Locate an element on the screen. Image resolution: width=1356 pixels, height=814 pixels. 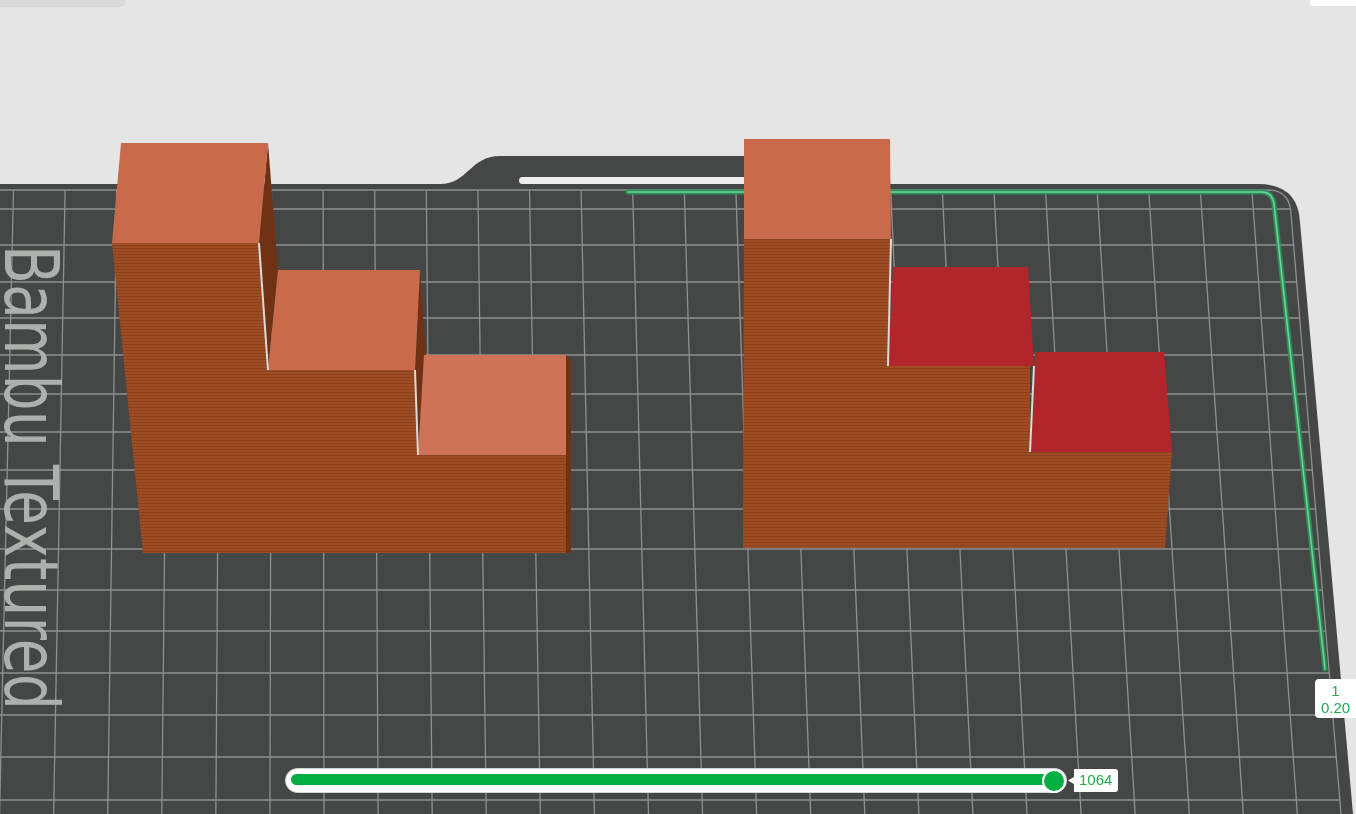
layer-number: 1 is located at coordinates (1335, 690).